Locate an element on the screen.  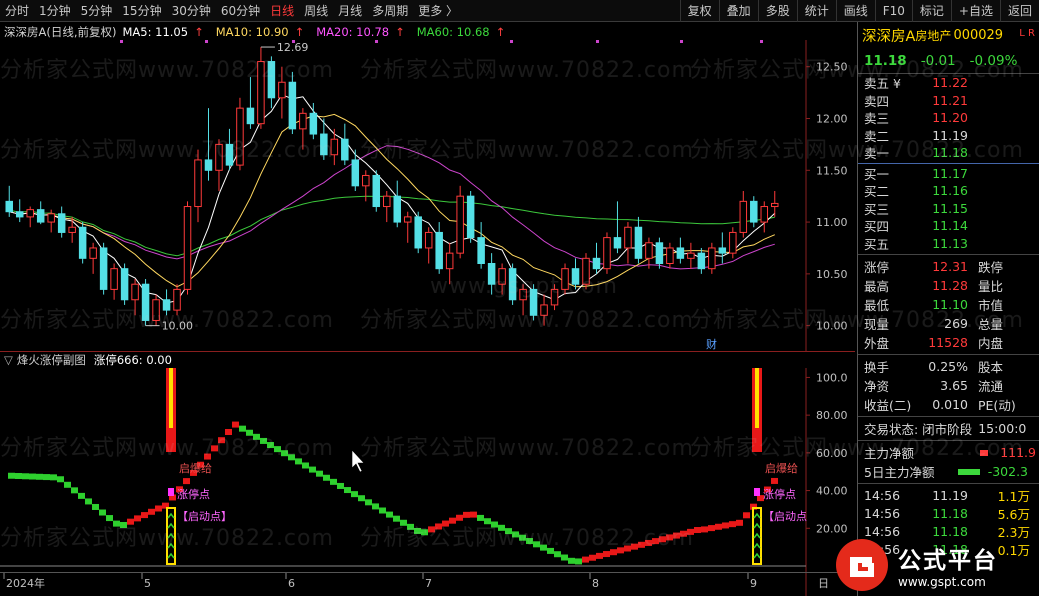
toolbar-button: 统计 is located at coordinates (816, 11).